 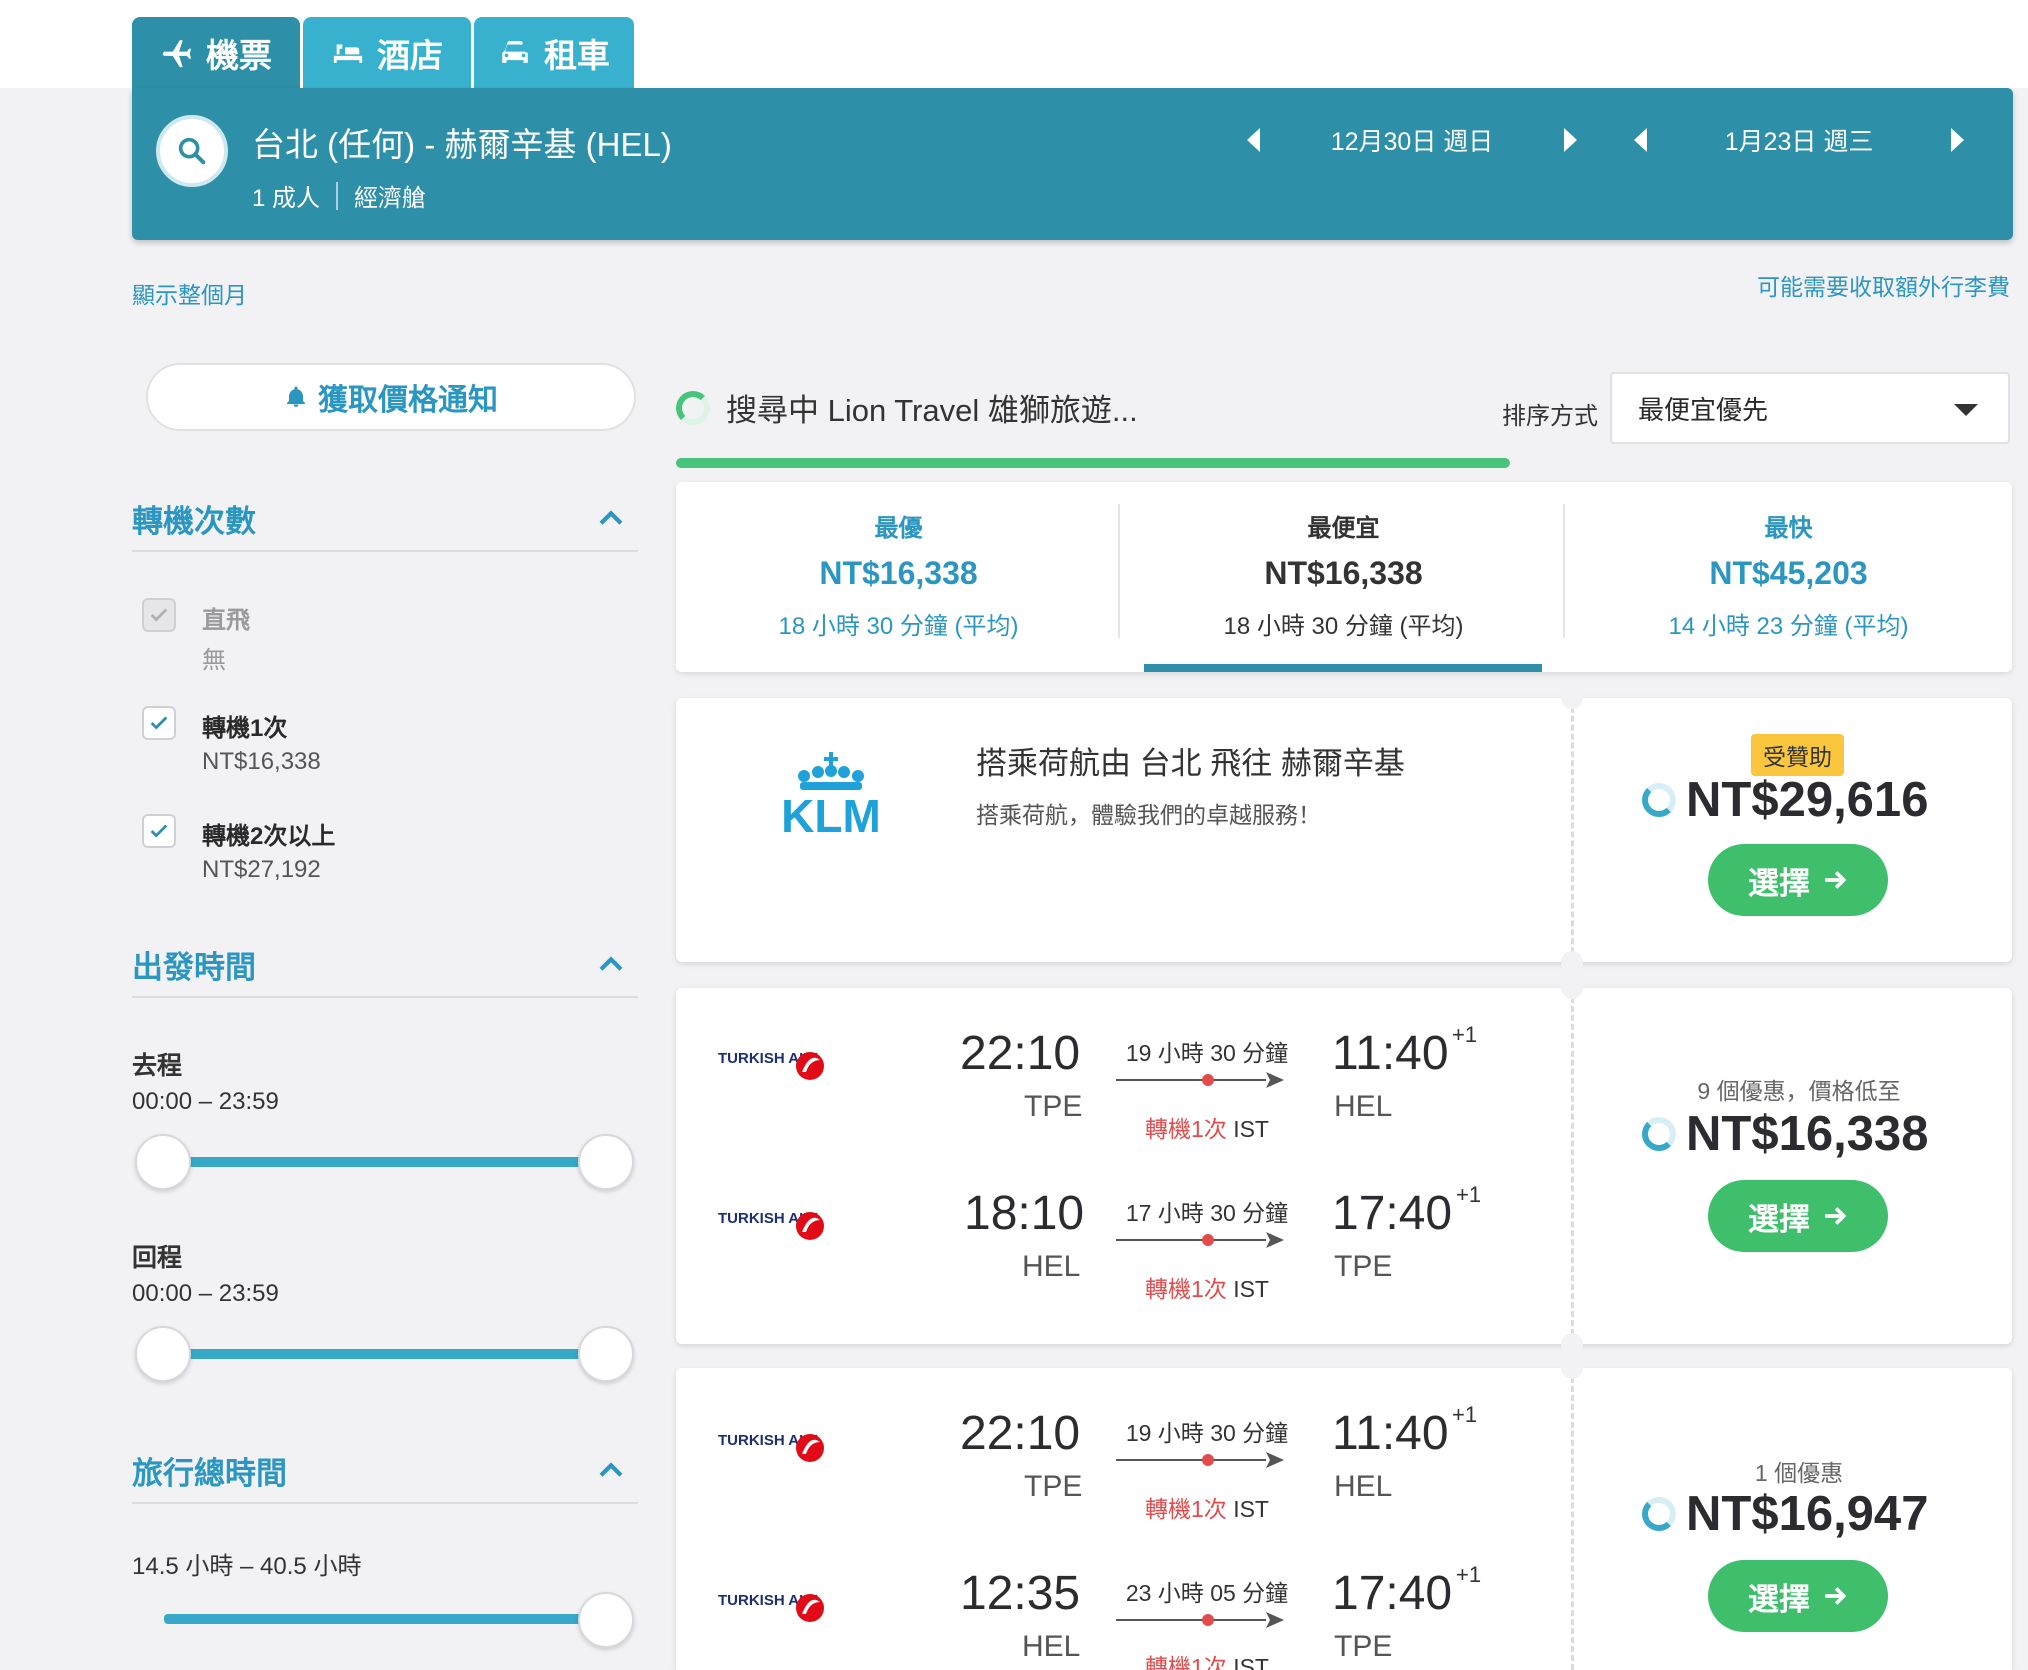 What do you see at coordinates (261, 761) in the screenshot?
I see `stop-option-price: NT$16,338` at bounding box center [261, 761].